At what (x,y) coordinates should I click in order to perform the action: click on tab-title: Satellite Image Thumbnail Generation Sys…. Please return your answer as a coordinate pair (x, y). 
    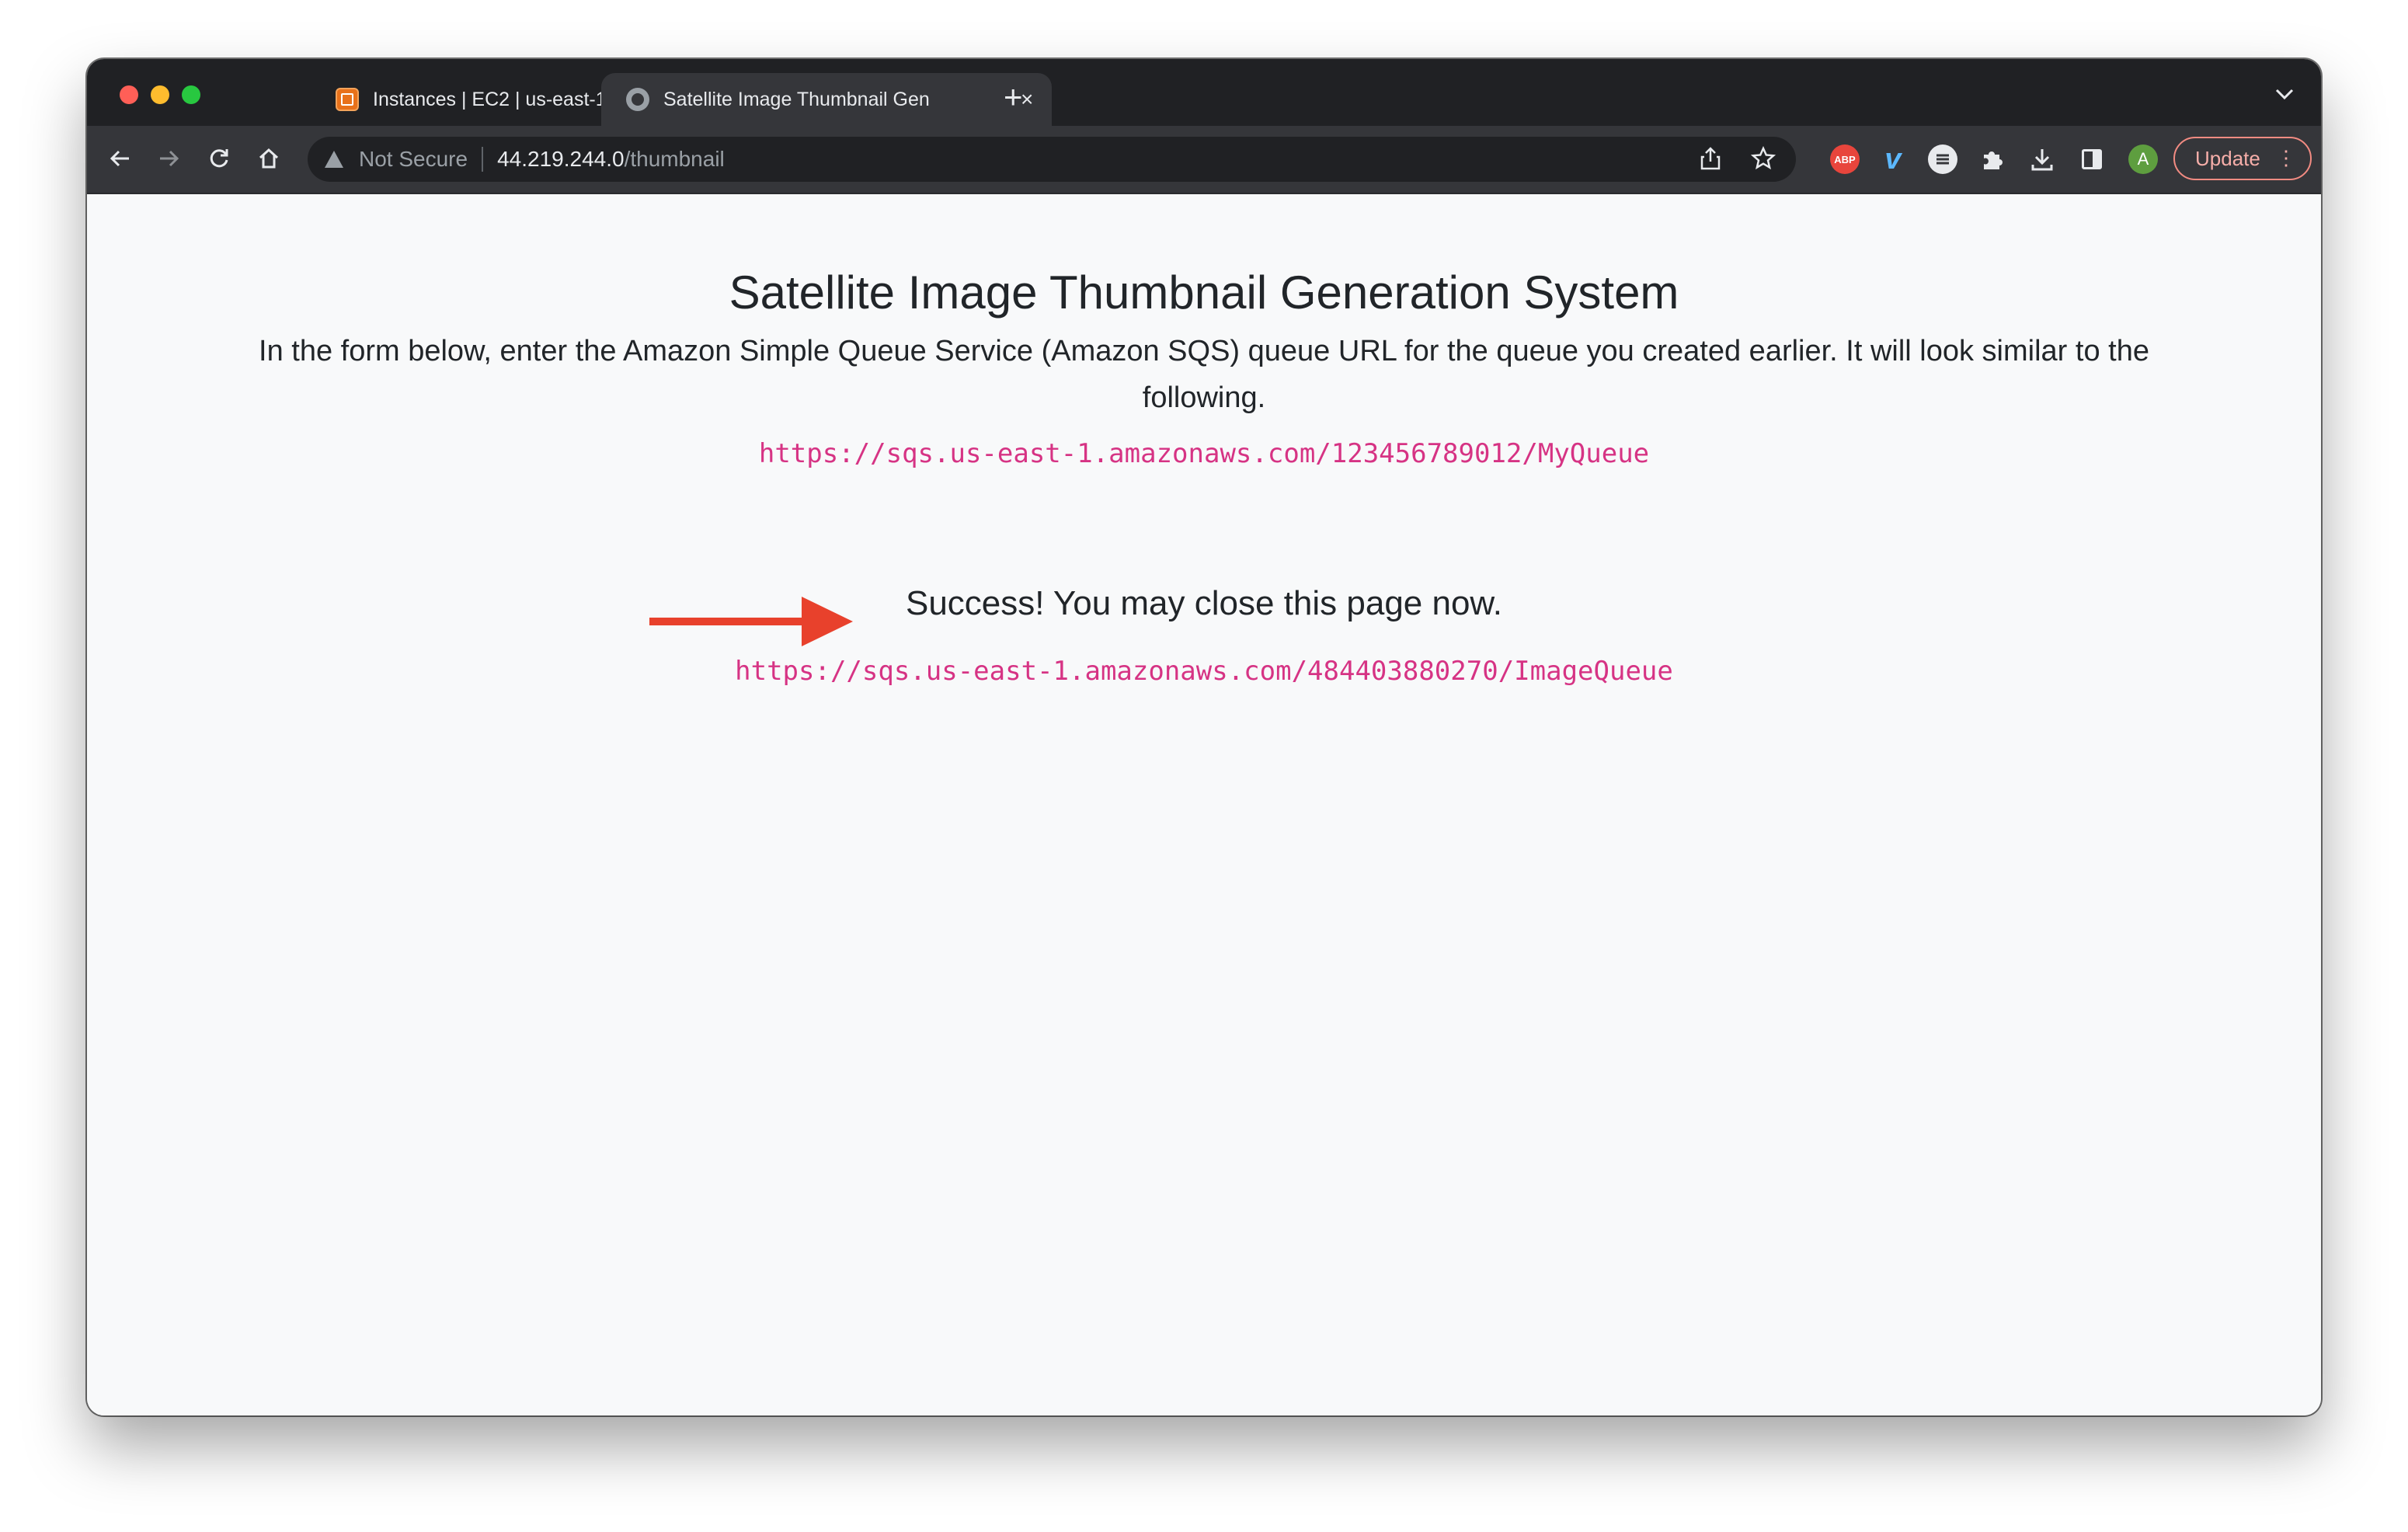
    Looking at the image, I should click on (796, 99).